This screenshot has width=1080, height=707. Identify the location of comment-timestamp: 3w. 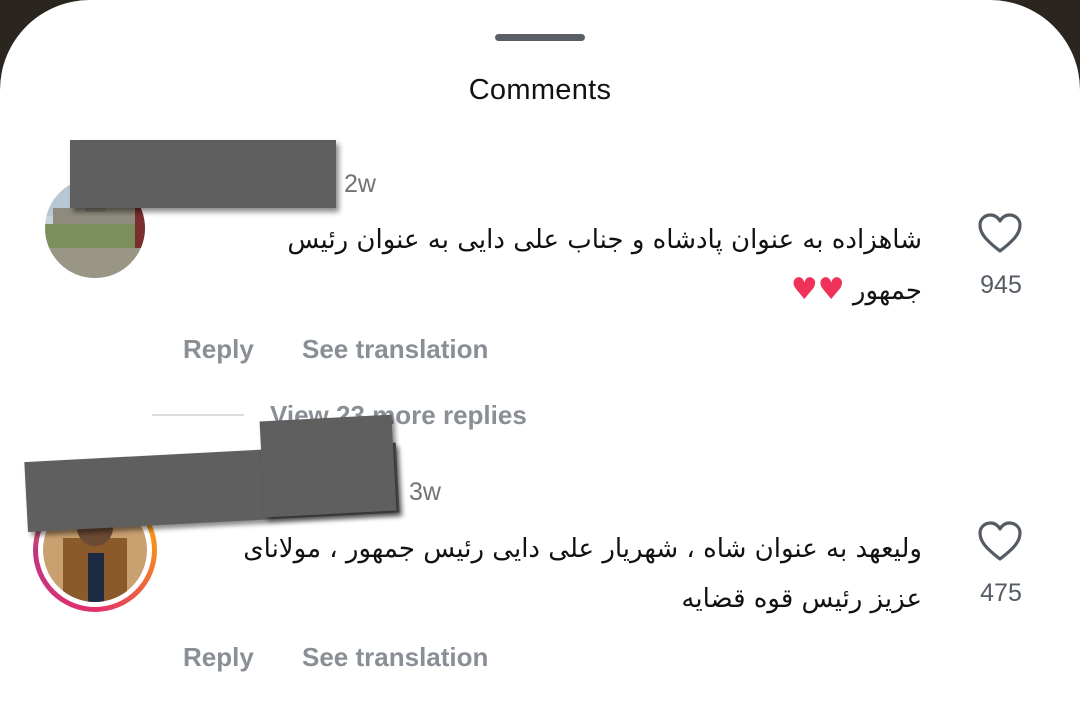
(425, 492).